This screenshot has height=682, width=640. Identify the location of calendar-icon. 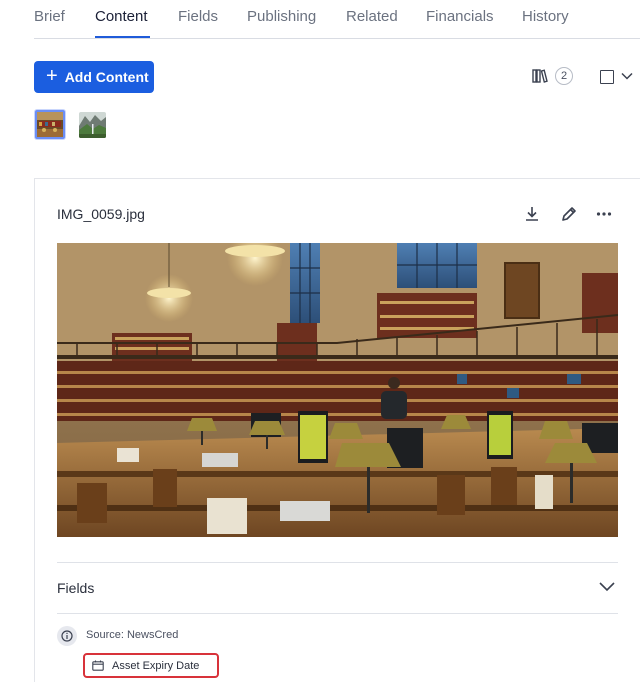
(98, 665).